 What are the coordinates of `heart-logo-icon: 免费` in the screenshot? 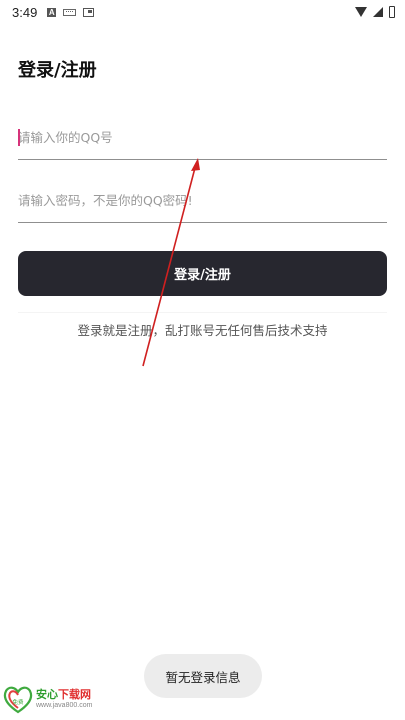 It's located at (18, 700).